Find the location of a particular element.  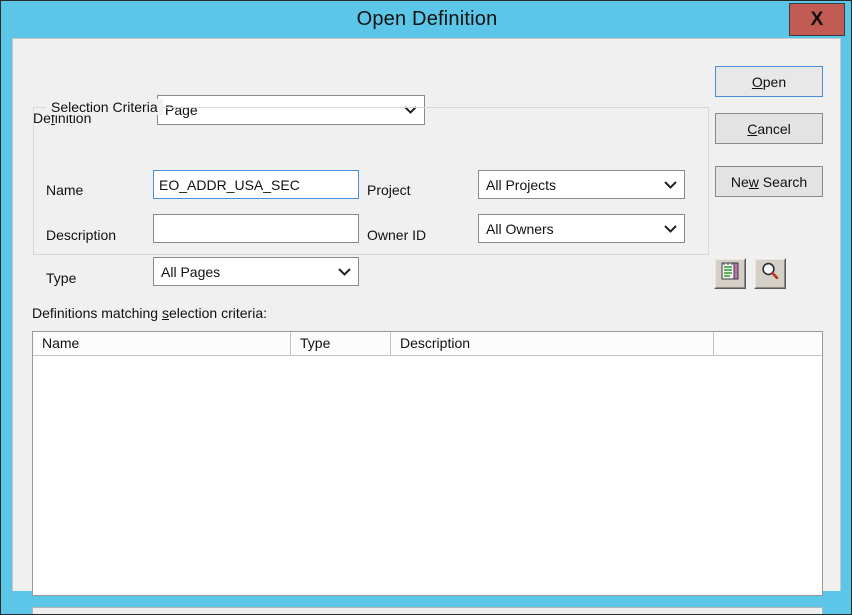

owner-id-combo-value: All Owners is located at coordinates (520, 228).